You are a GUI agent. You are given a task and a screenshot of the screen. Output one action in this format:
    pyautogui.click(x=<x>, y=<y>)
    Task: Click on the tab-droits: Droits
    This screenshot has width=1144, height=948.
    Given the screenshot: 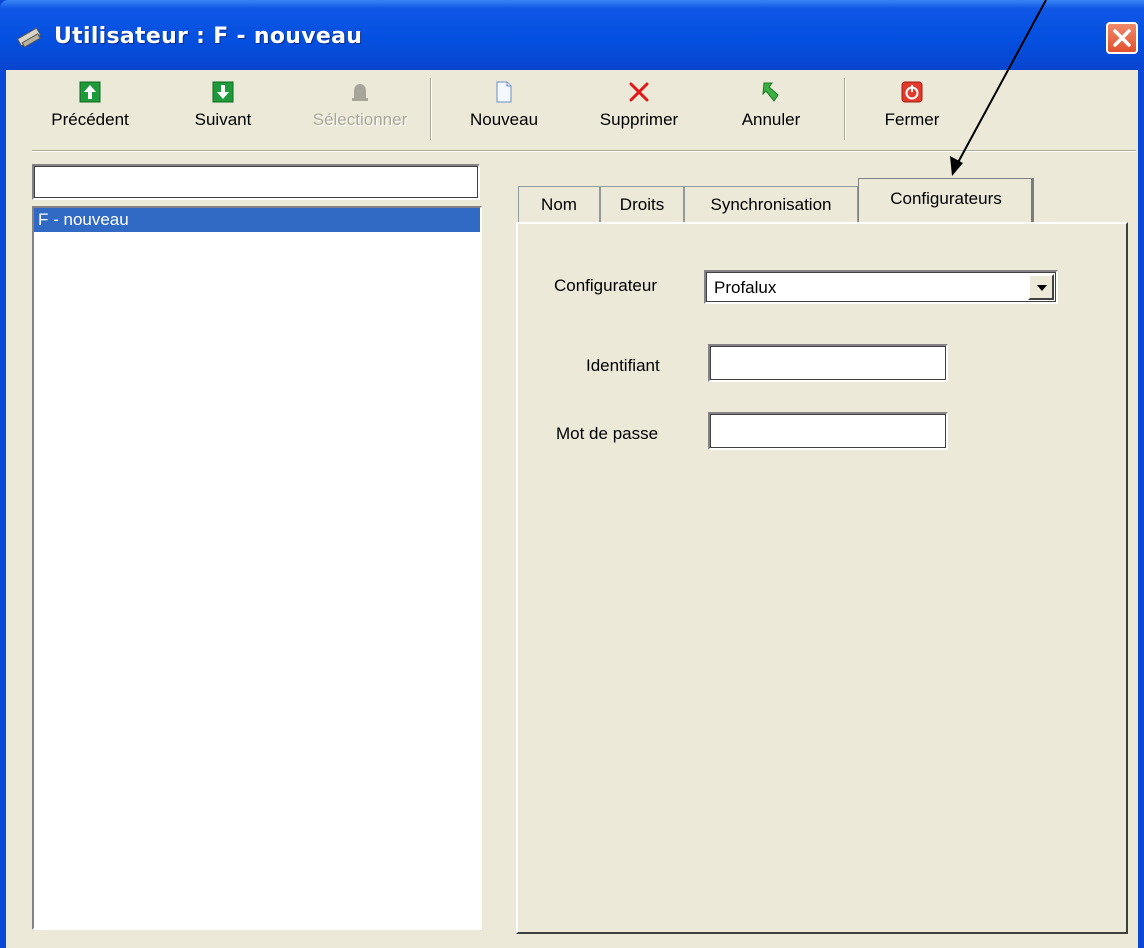 What is the action you would take?
    pyautogui.click(x=642, y=204)
    